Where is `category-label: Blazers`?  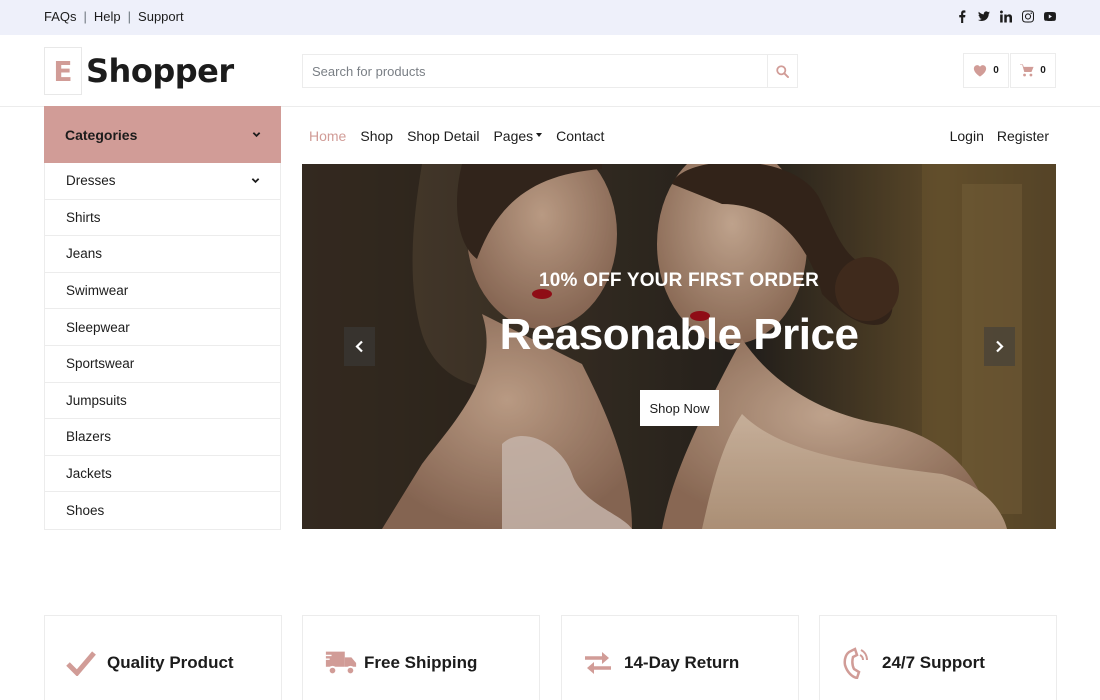
category-label: Blazers is located at coordinates (89, 437).